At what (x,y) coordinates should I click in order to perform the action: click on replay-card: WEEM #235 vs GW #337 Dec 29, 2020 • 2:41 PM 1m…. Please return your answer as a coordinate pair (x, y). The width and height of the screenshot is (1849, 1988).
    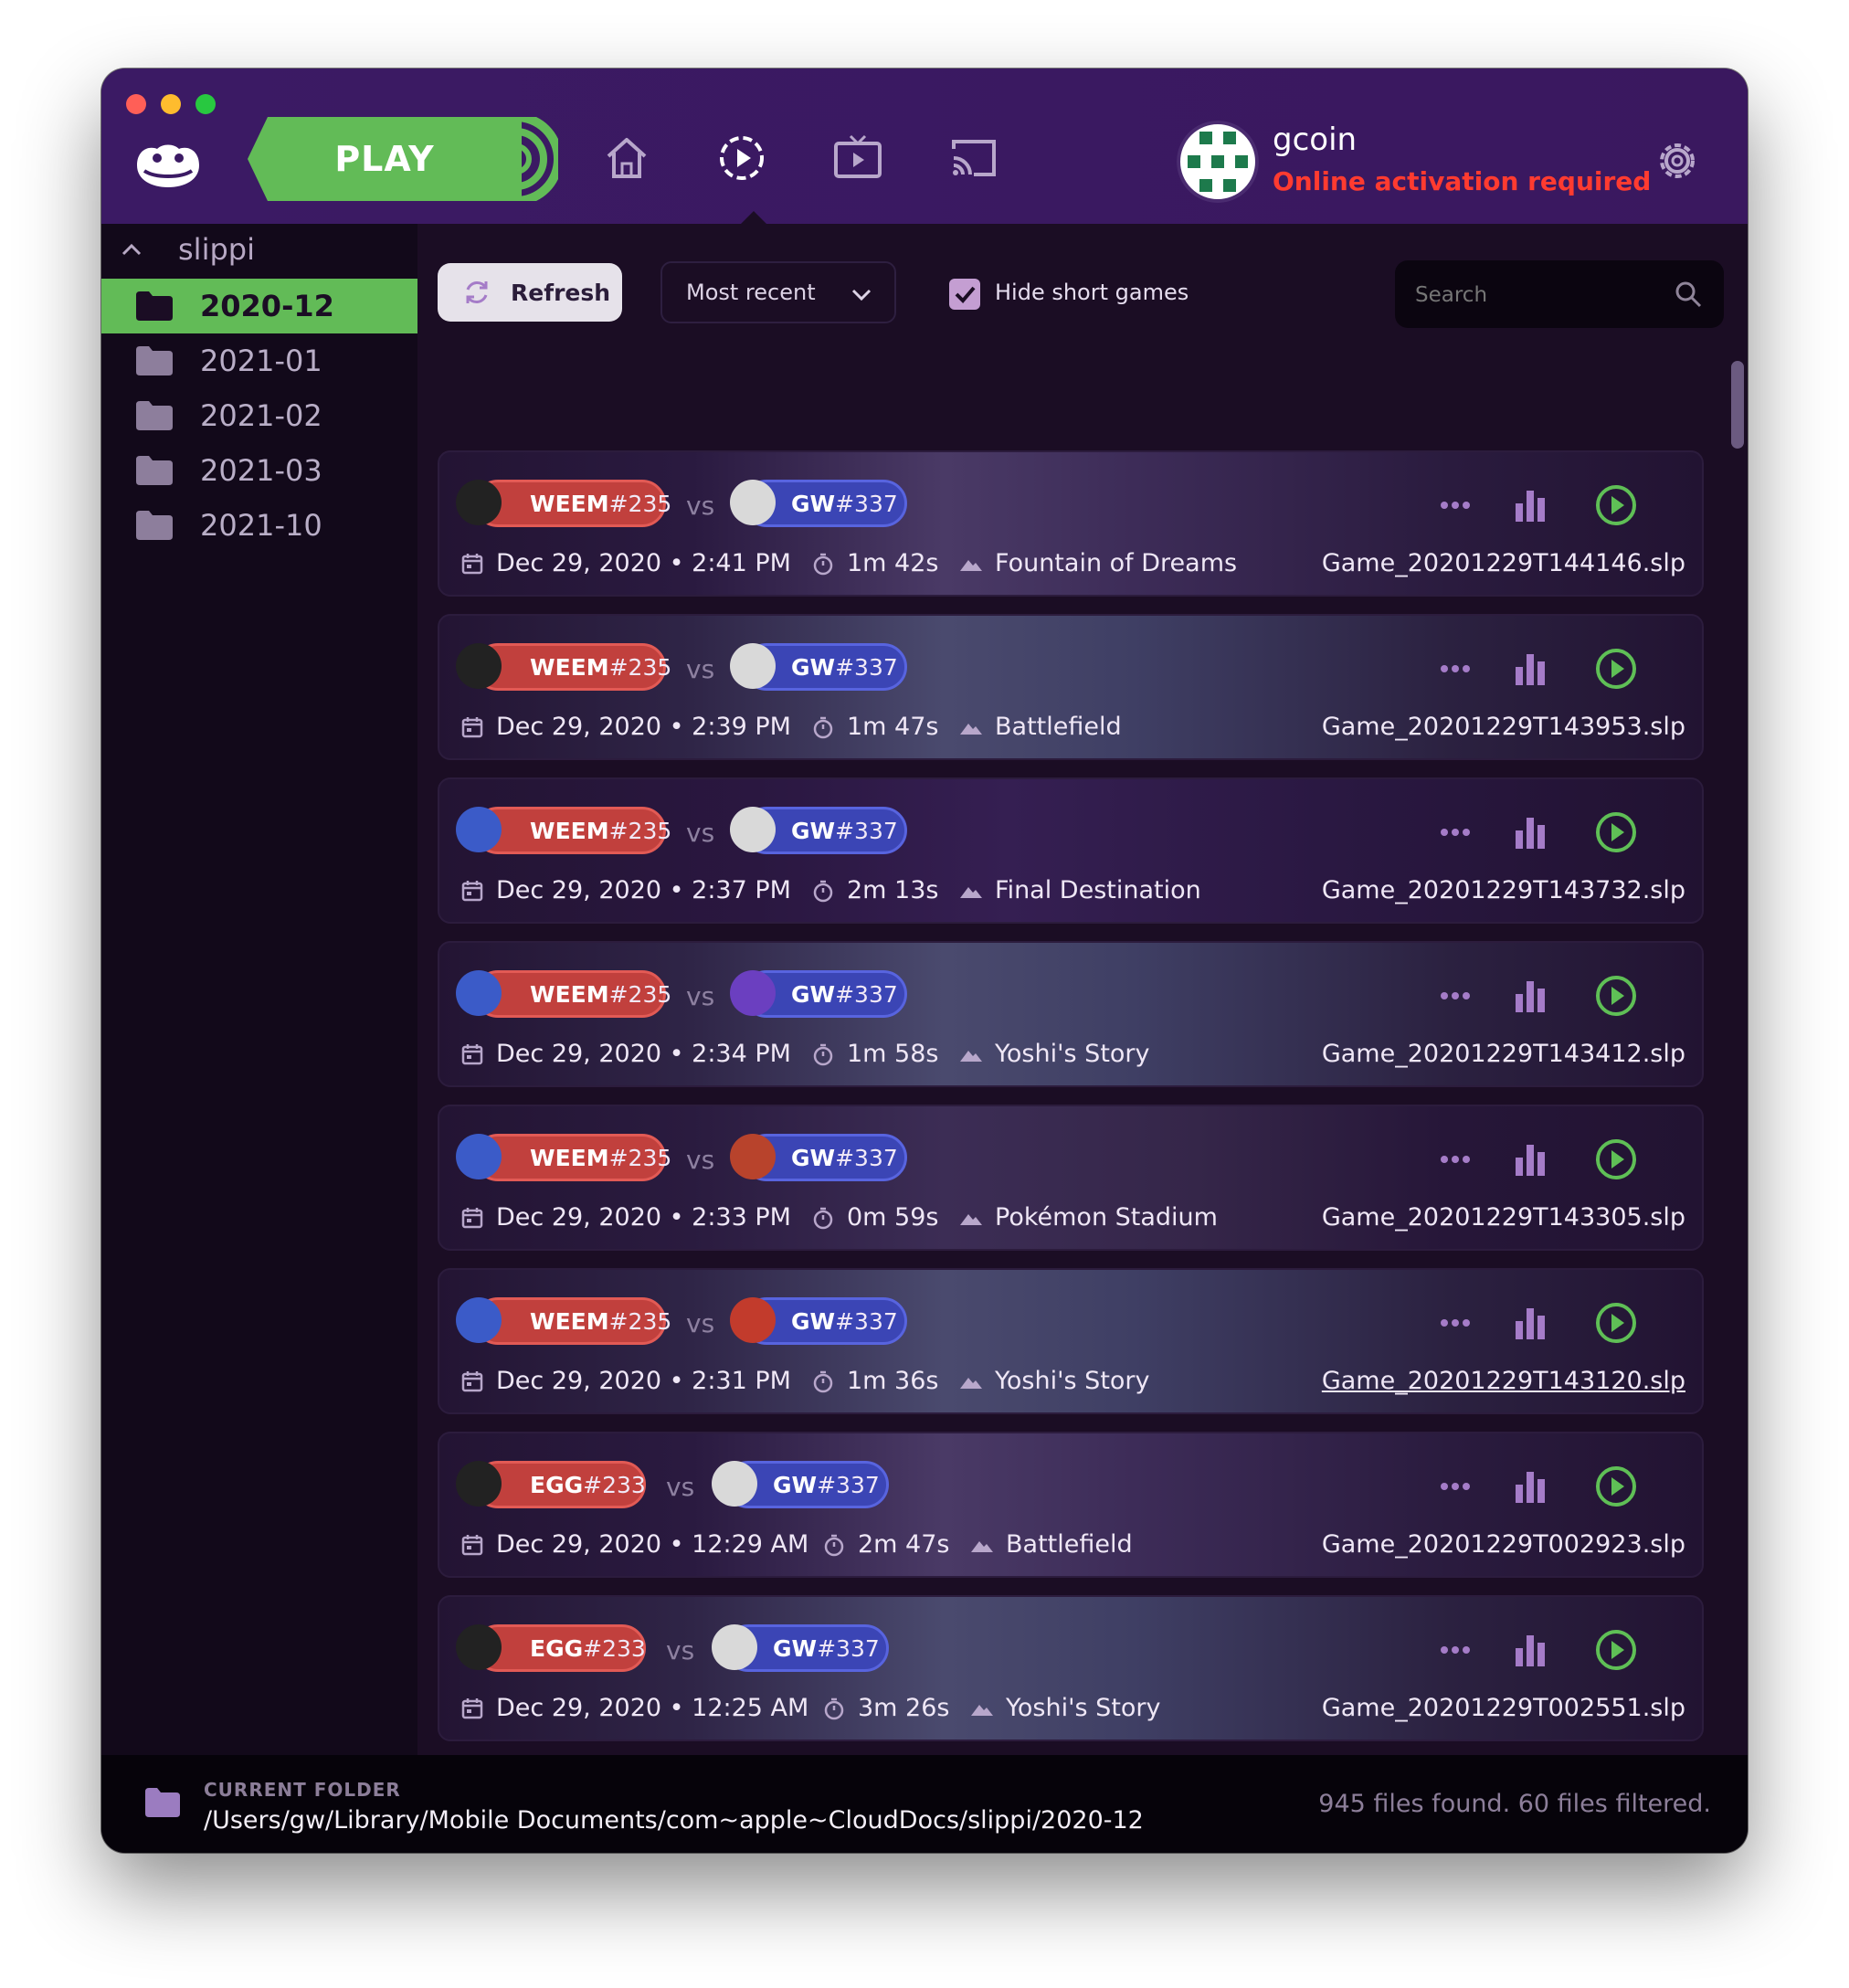
    Looking at the image, I should click on (1071, 523).